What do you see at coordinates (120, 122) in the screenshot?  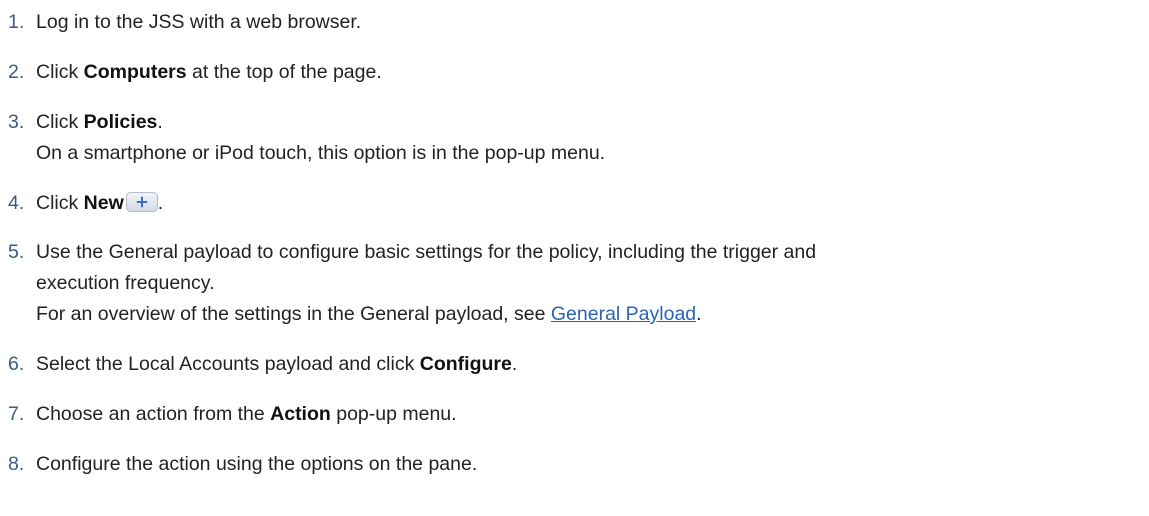 I see `ui-label-policies: Policies` at bounding box center [120, 122].